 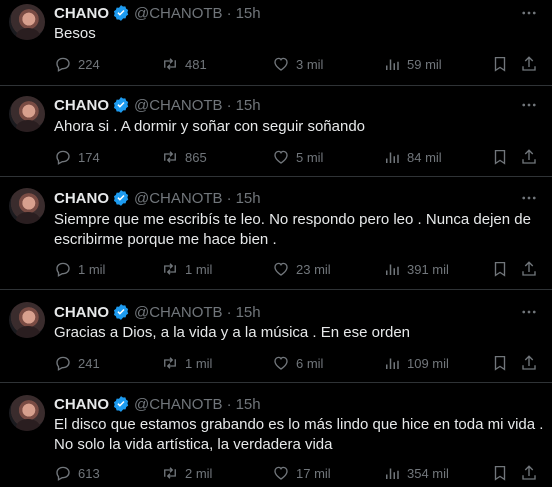 What do you see at coordinates (196, 64) in the screenshot?
I see `retweet-count: 481` at bounding box center [196, 64].